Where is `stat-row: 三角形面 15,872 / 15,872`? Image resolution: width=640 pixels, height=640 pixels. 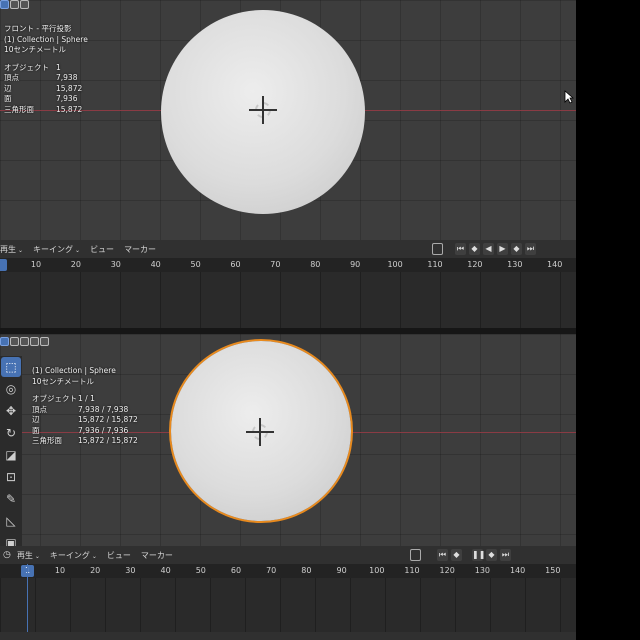
stat-row: 三角形面 15,872 / 15,872 is located at coordinates (85, 441).